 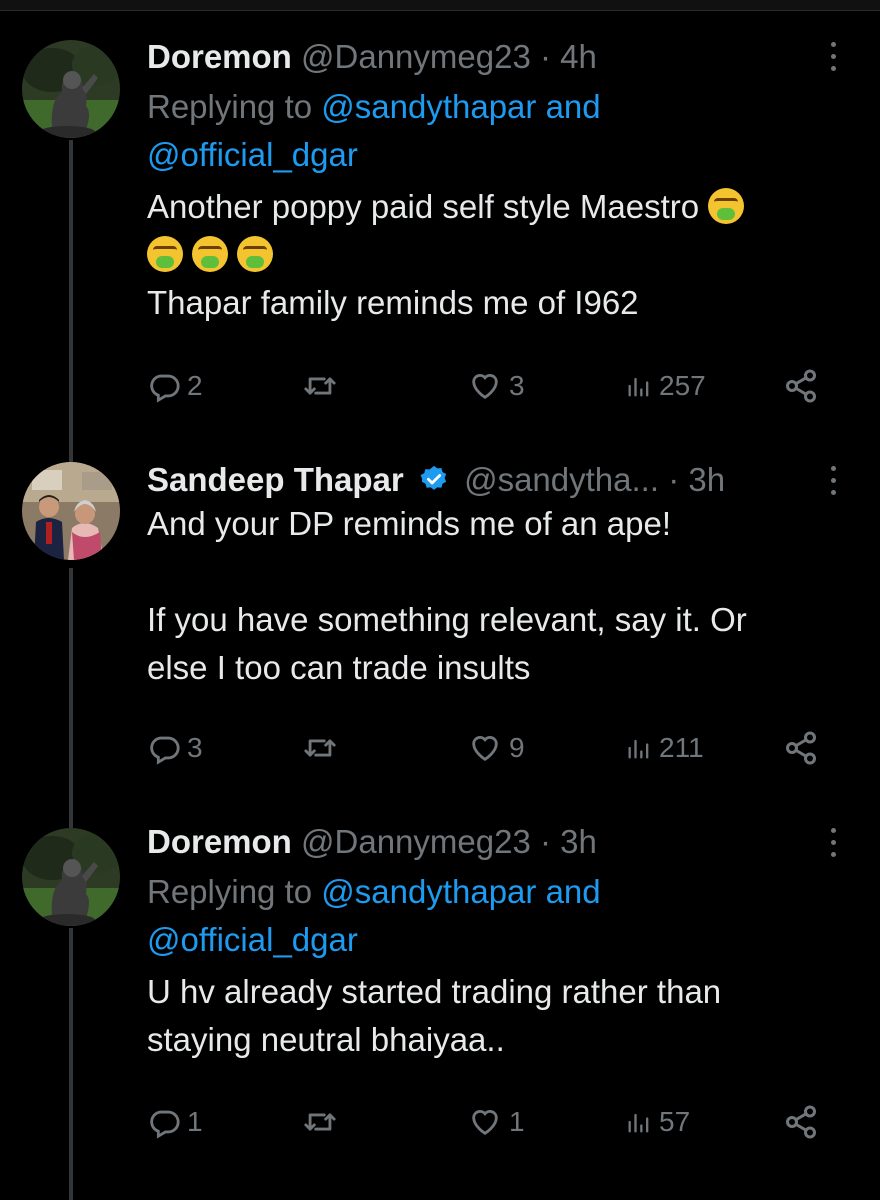 What do you see at coordinates (493, 255) in the screenshot?
I see `emoji-row` at bounding box center [493, 255].